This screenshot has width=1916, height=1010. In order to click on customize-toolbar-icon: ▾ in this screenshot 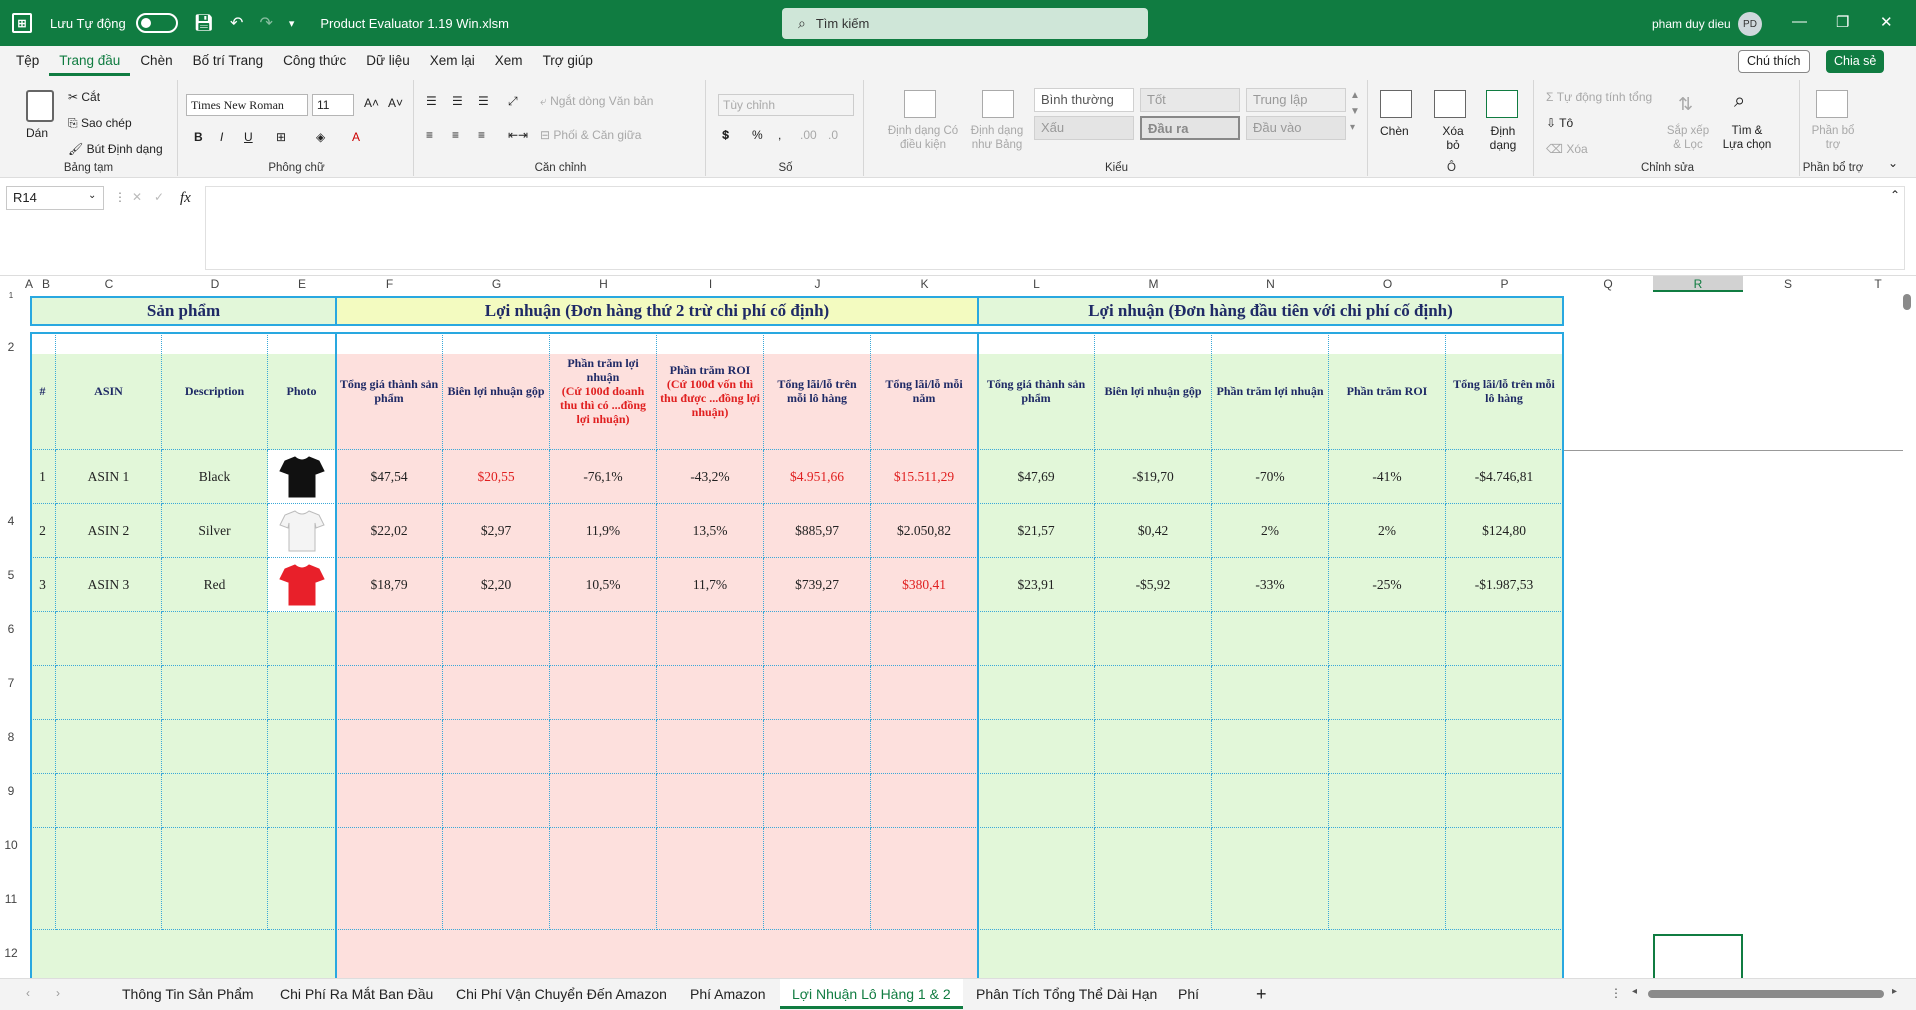, I will do `click(292, 23)`.